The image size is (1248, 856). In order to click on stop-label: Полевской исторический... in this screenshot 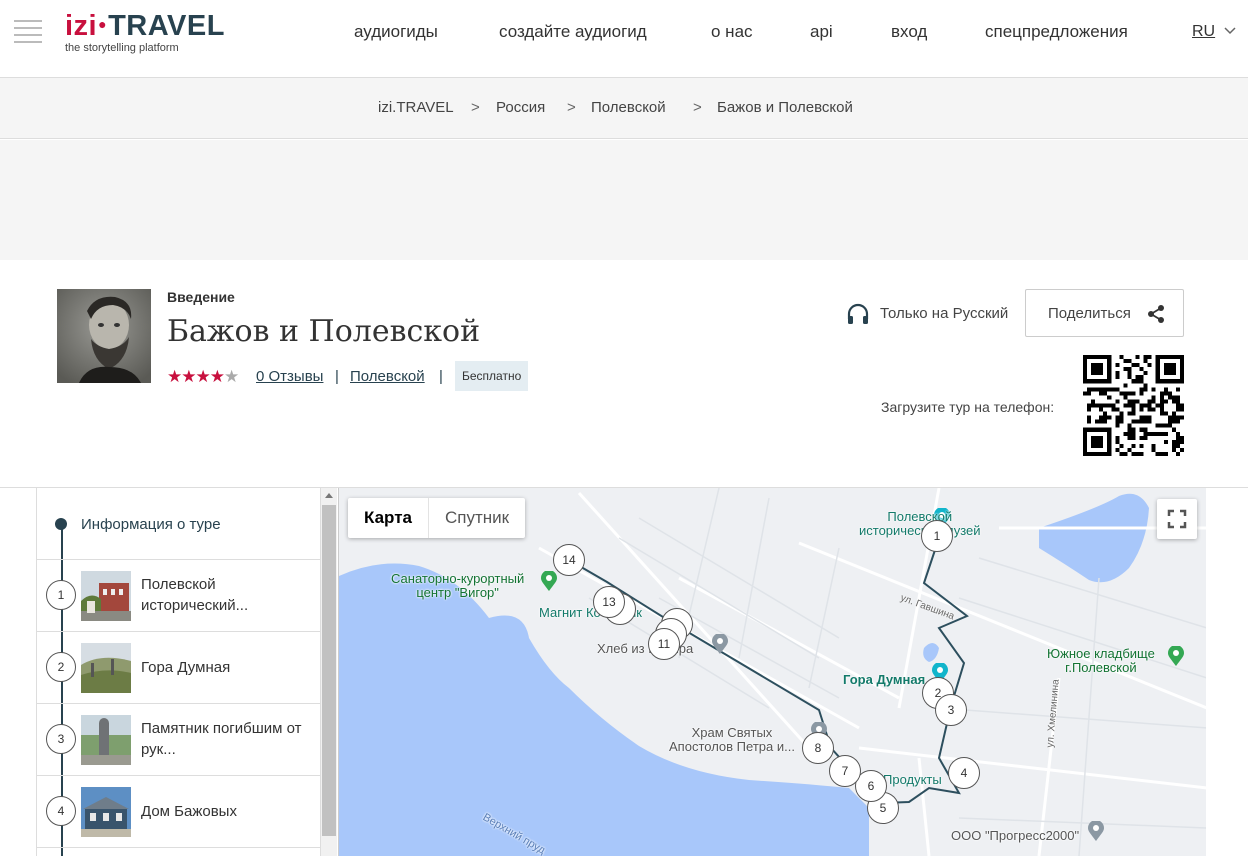, I will do `click(195, 595)`.